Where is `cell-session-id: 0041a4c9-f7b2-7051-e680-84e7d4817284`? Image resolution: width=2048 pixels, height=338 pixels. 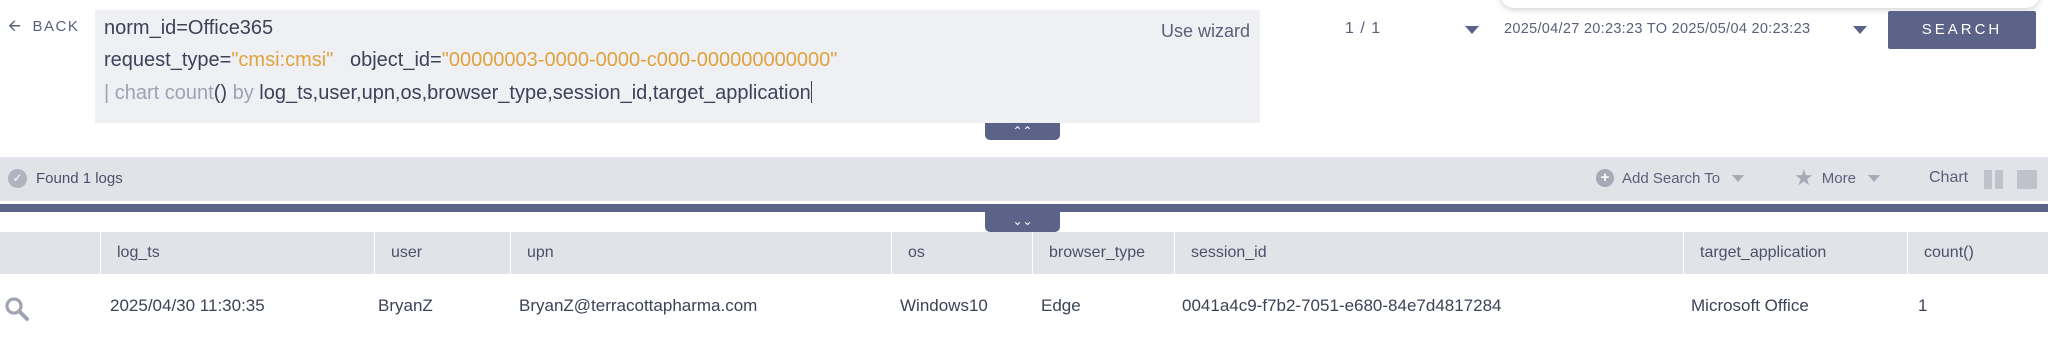
cell-session-id: 0041a4c9-f7b2-7051-e680-84e7d4817284 is located at coordinates (1342, 305).